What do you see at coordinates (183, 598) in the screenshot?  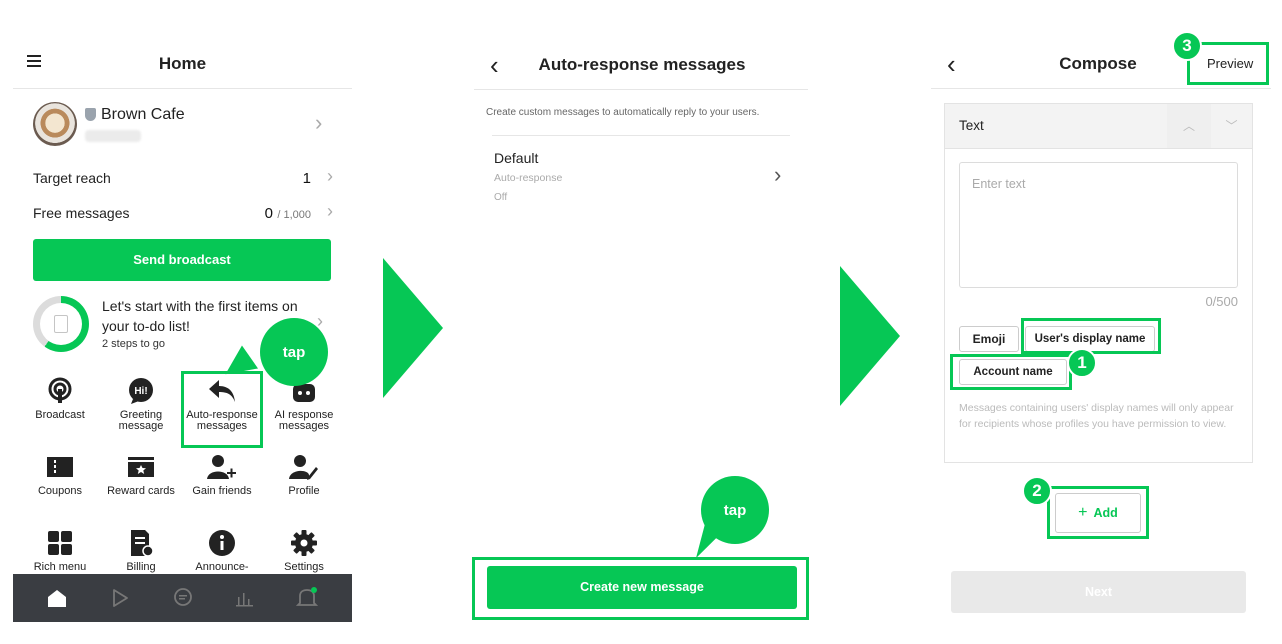 I see `chat-icon` at bounding box center [183, 598].